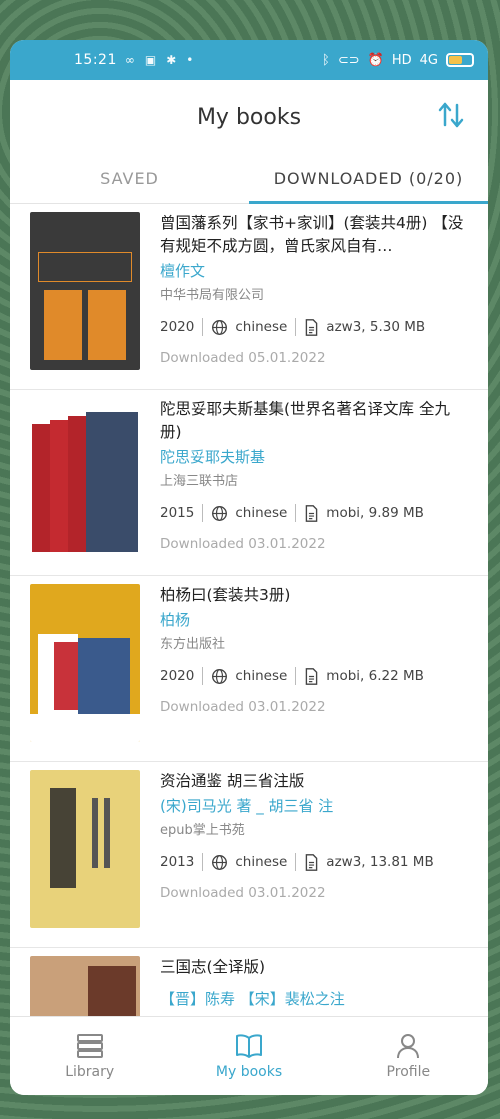  Describe the element at coordinates (212, 295) in the screenshot. I see `book-publisher: 中华书局有限公司` at that location.